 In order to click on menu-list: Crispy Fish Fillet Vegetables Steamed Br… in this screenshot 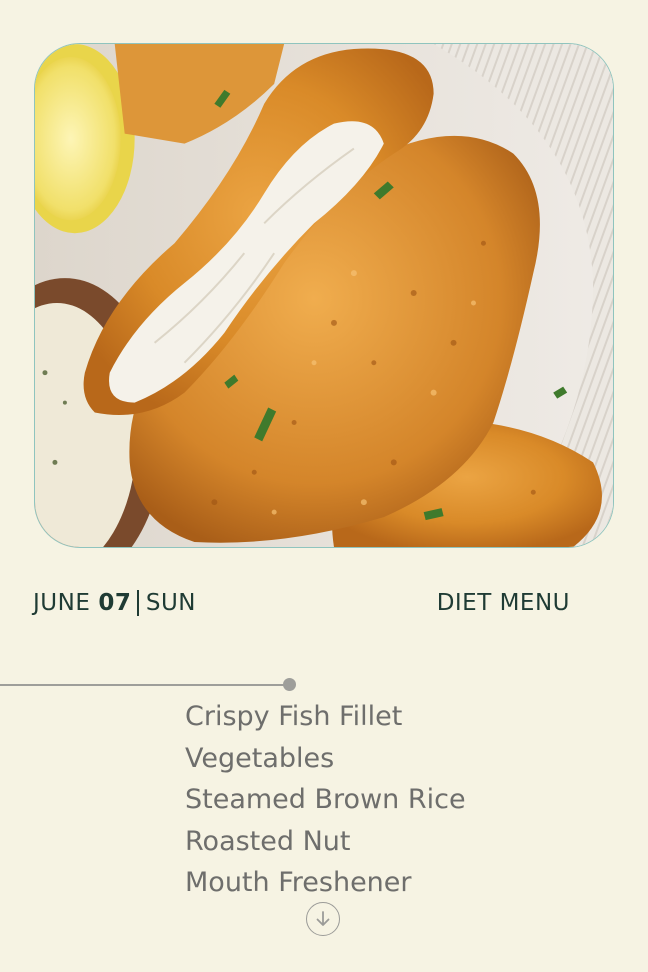, I will do `click(325, 800)`.